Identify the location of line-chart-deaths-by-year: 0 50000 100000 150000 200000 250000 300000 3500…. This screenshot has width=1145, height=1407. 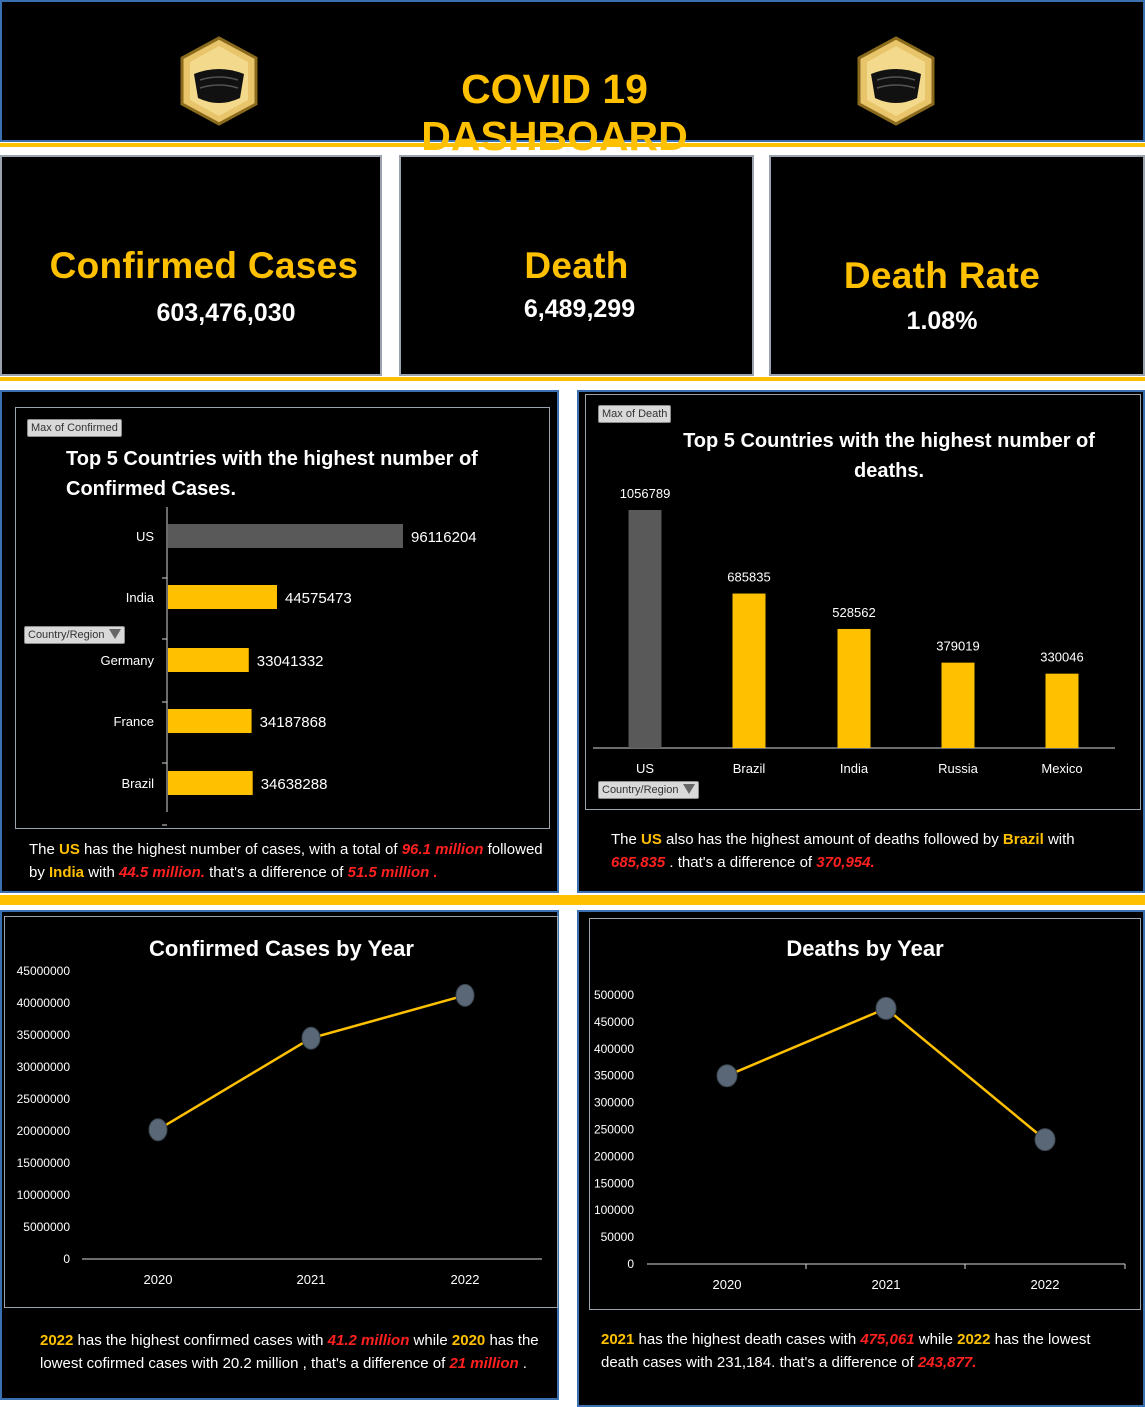
(860, 1140).